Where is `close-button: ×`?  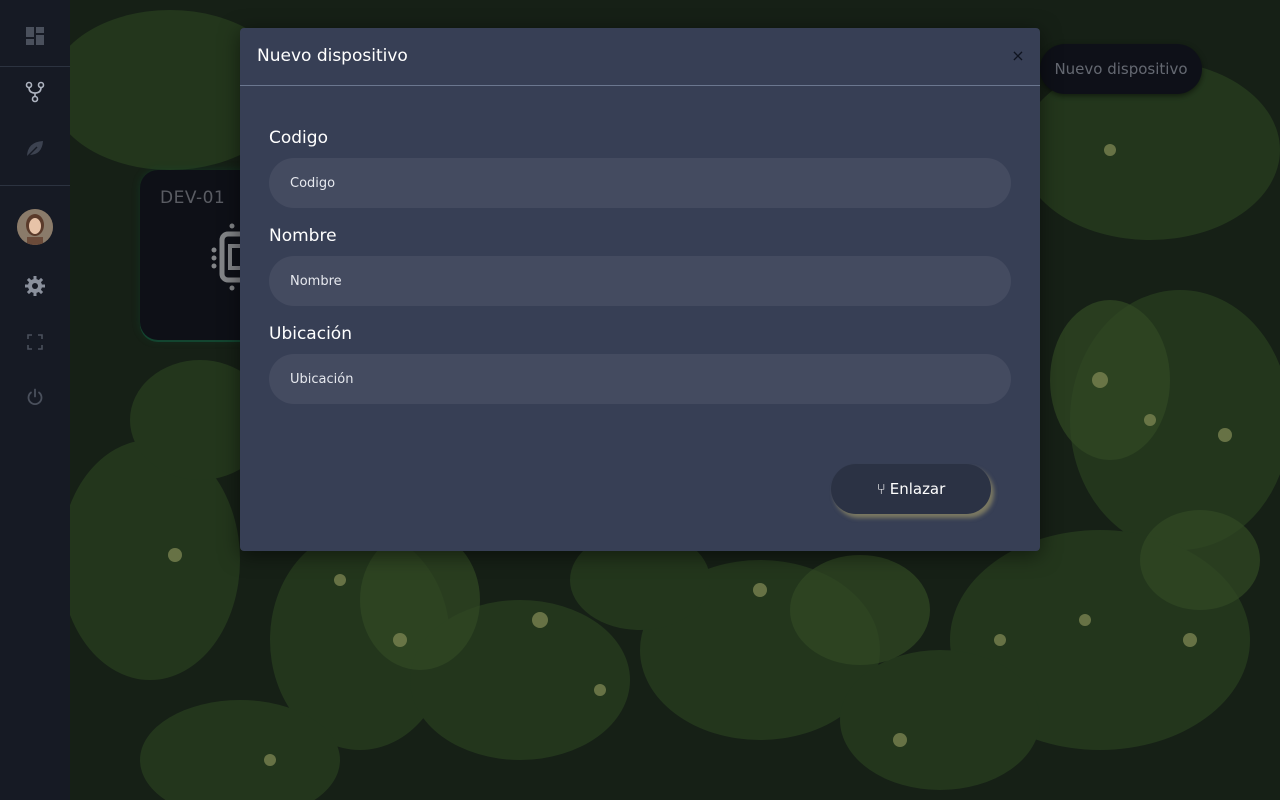
close-button: × is located at coordinates (1018, 56).